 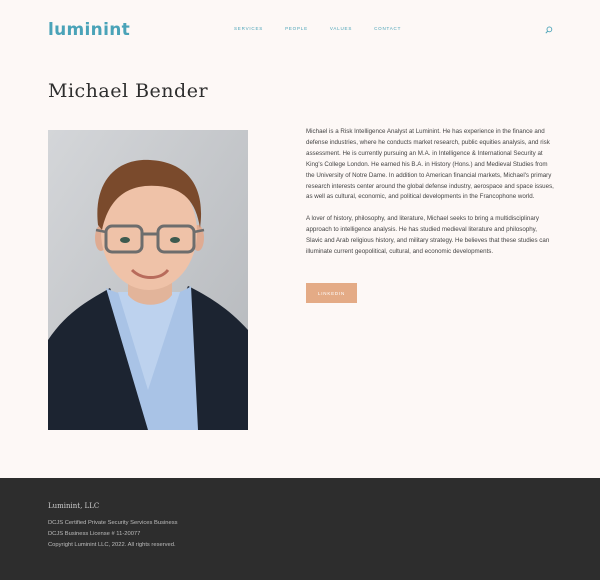 I want to click on linkedin-button: LINKEDIN, so click(x=331, y=293).